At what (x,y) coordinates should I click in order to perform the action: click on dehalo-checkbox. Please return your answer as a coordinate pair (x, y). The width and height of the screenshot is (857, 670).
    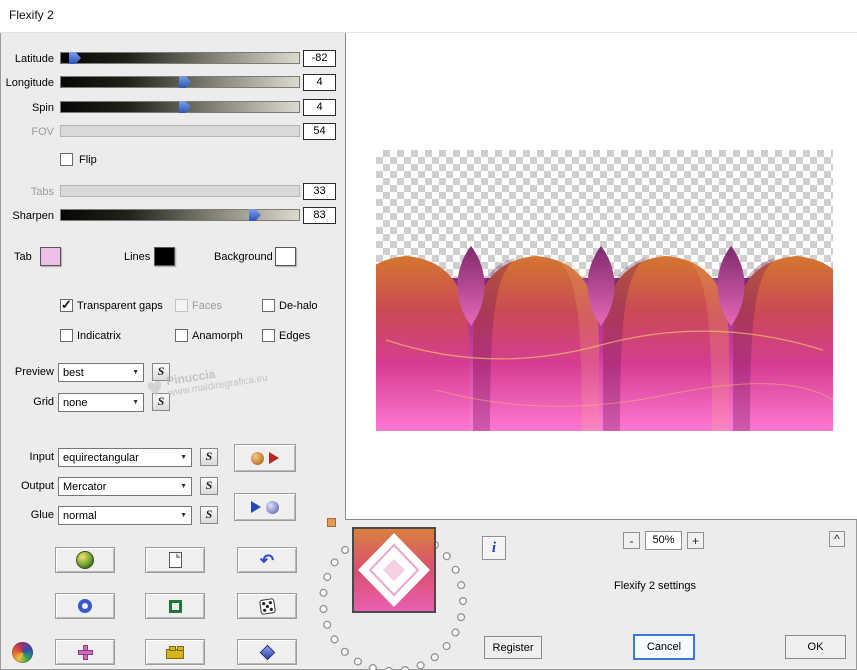
    Looking at the image, I should click on (268, 305).